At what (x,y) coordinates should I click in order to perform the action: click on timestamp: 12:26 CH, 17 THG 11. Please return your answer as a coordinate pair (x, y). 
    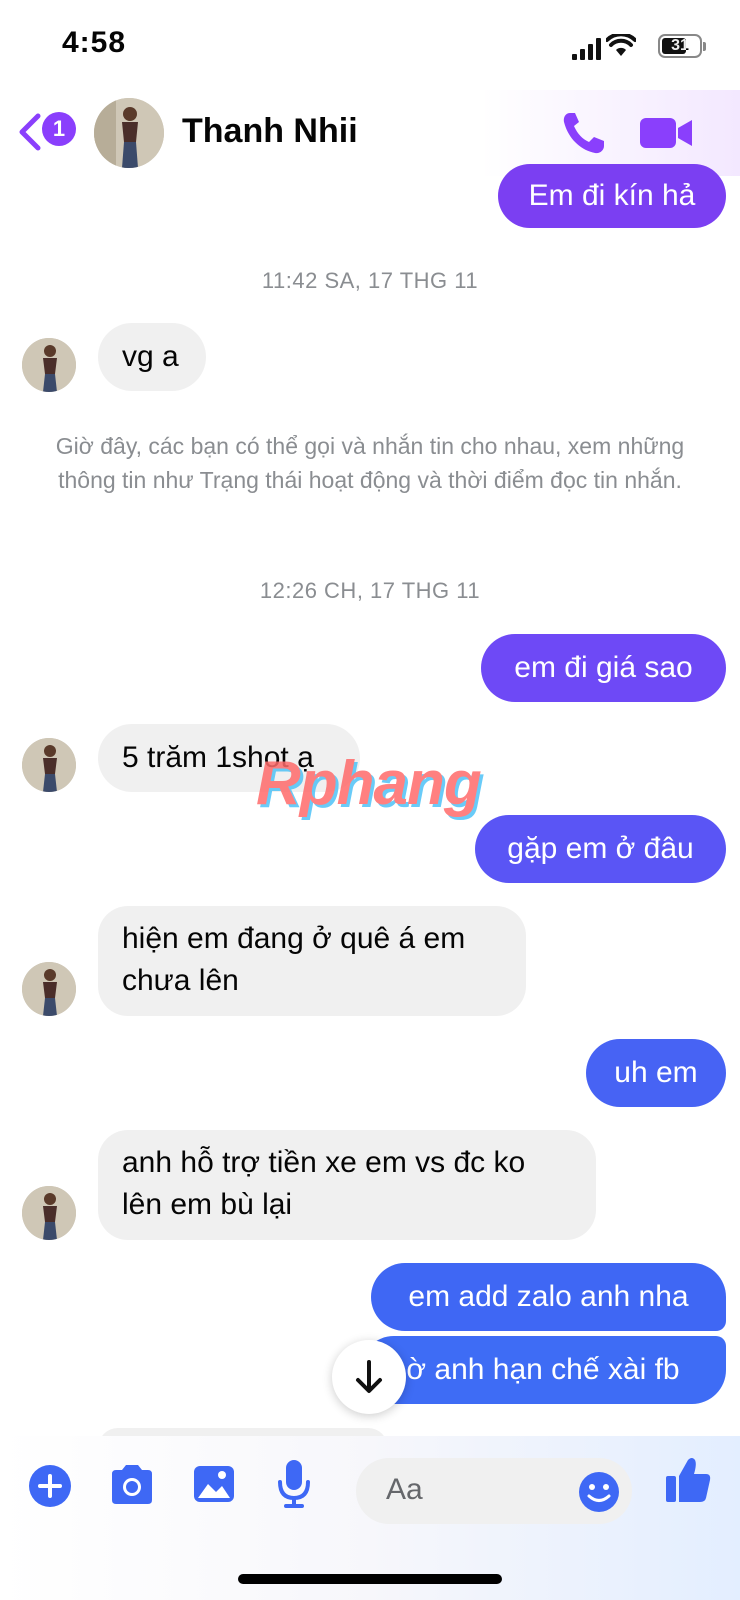
    Looking at the image, I should click on (370, 590).